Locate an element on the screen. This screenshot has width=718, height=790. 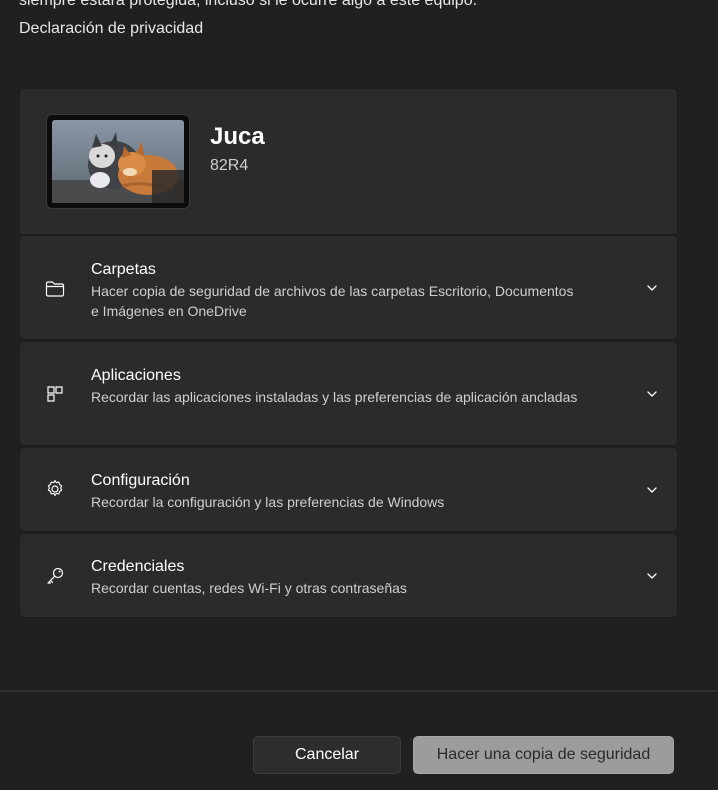
section-credentials-title: Credenciales is located at coordinates (138, 566).